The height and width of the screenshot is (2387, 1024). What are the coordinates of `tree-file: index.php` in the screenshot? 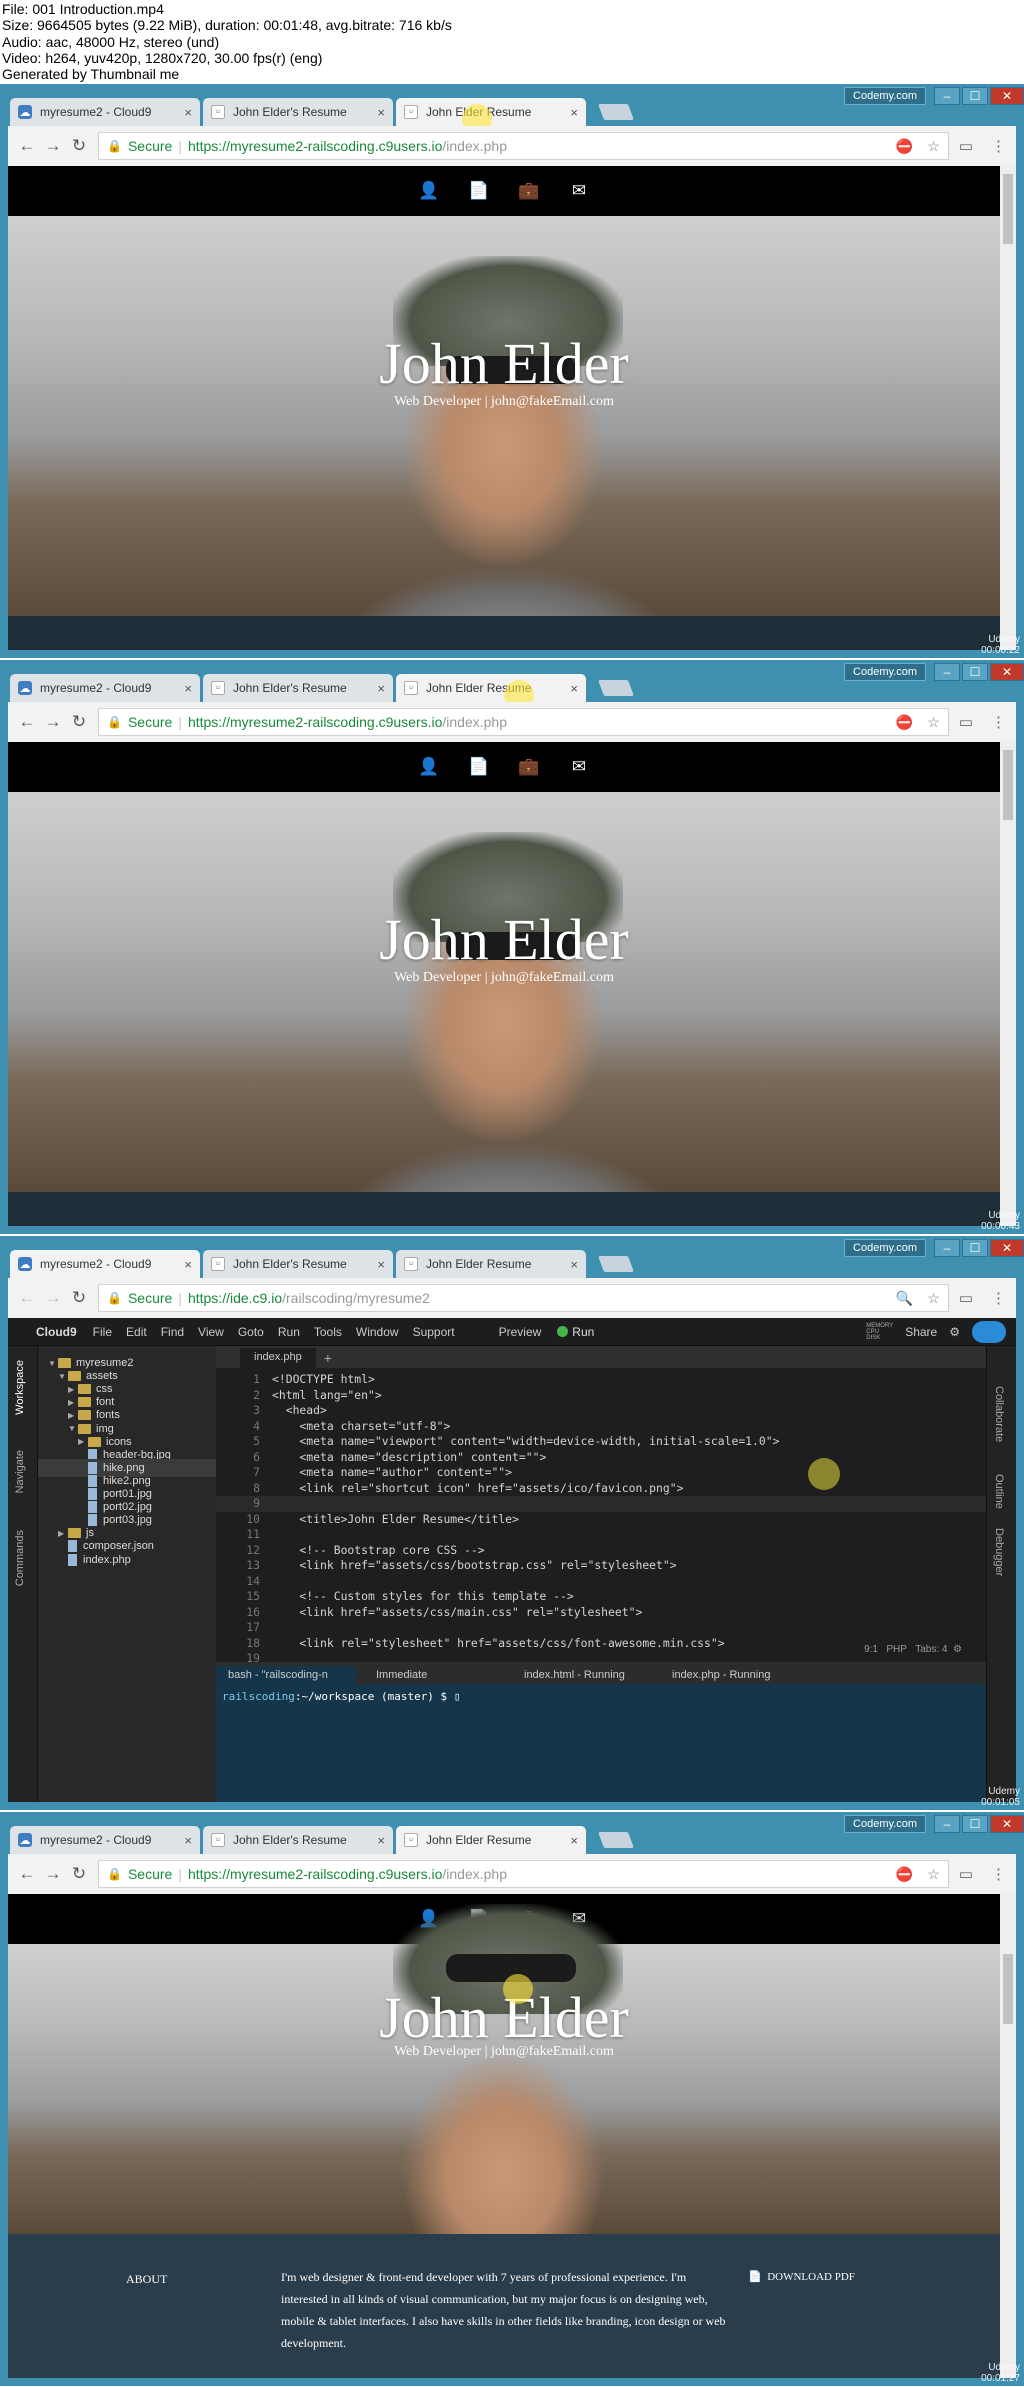 It's located at (94, 1560).